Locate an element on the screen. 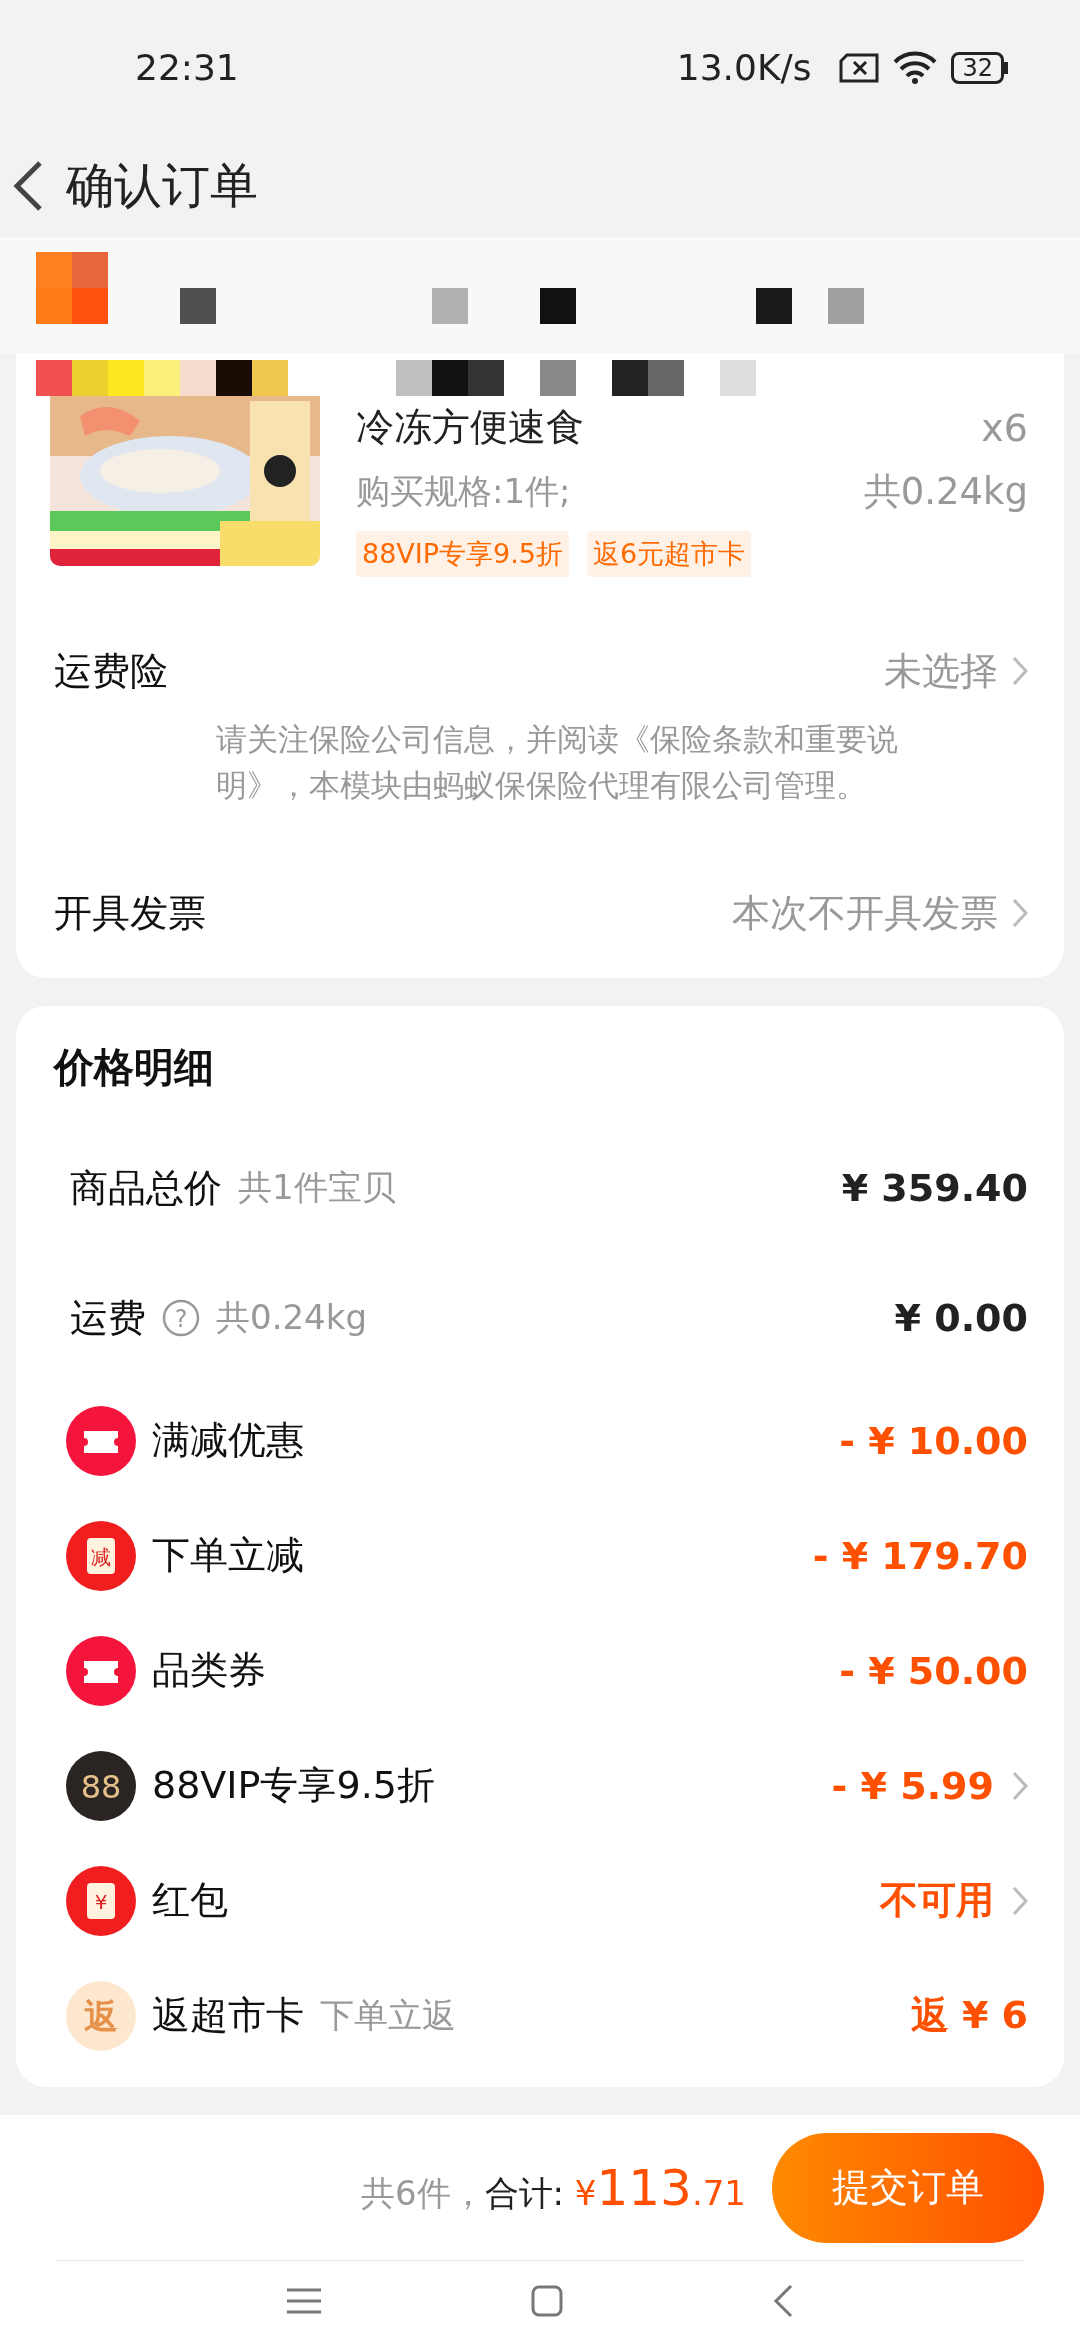  price-value: - ¥ 179.70 is located at coordinates (920, 1555).